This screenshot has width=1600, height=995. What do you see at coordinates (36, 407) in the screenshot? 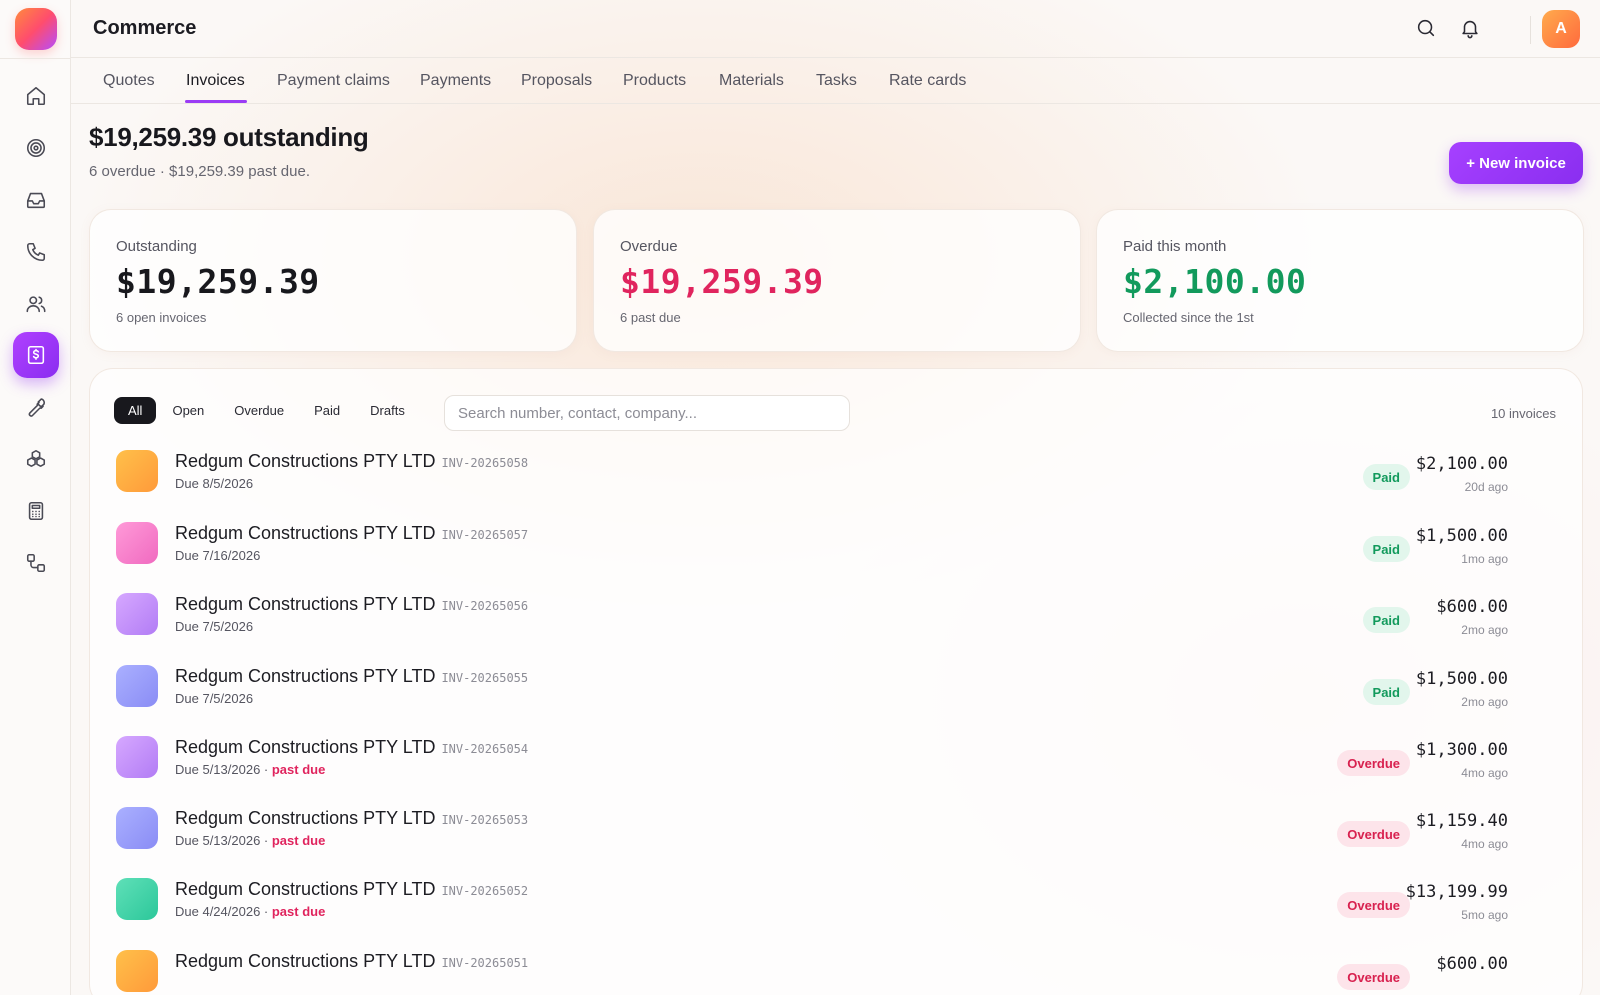
I see `sidebar-item-tools` at bounding box center [36, 407].